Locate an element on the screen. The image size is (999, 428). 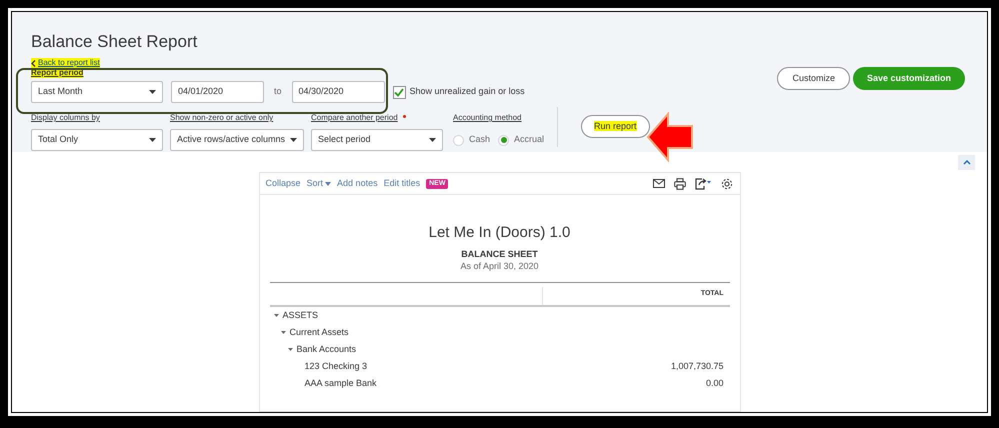
customize-button: Customize is located at coordinates (813, 78).